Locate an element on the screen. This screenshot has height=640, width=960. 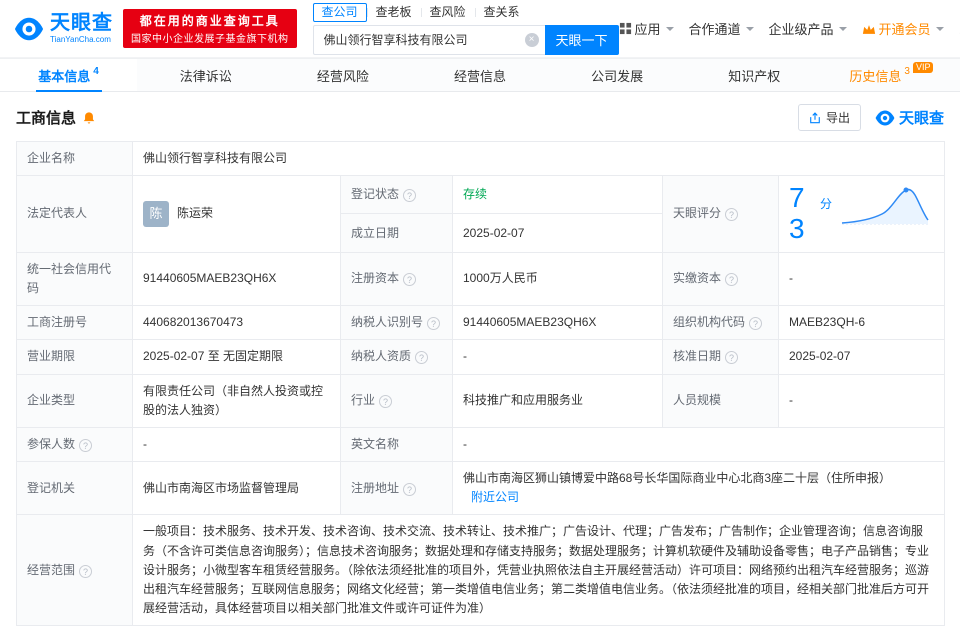
paid-capital-label: 实缴资本? is located at coordinates (721, 278).